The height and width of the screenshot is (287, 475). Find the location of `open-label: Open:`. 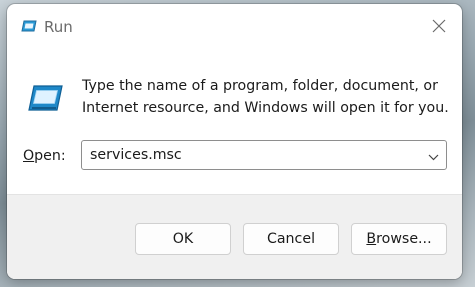

open-label: Open: is located at coordinates (44, 156).